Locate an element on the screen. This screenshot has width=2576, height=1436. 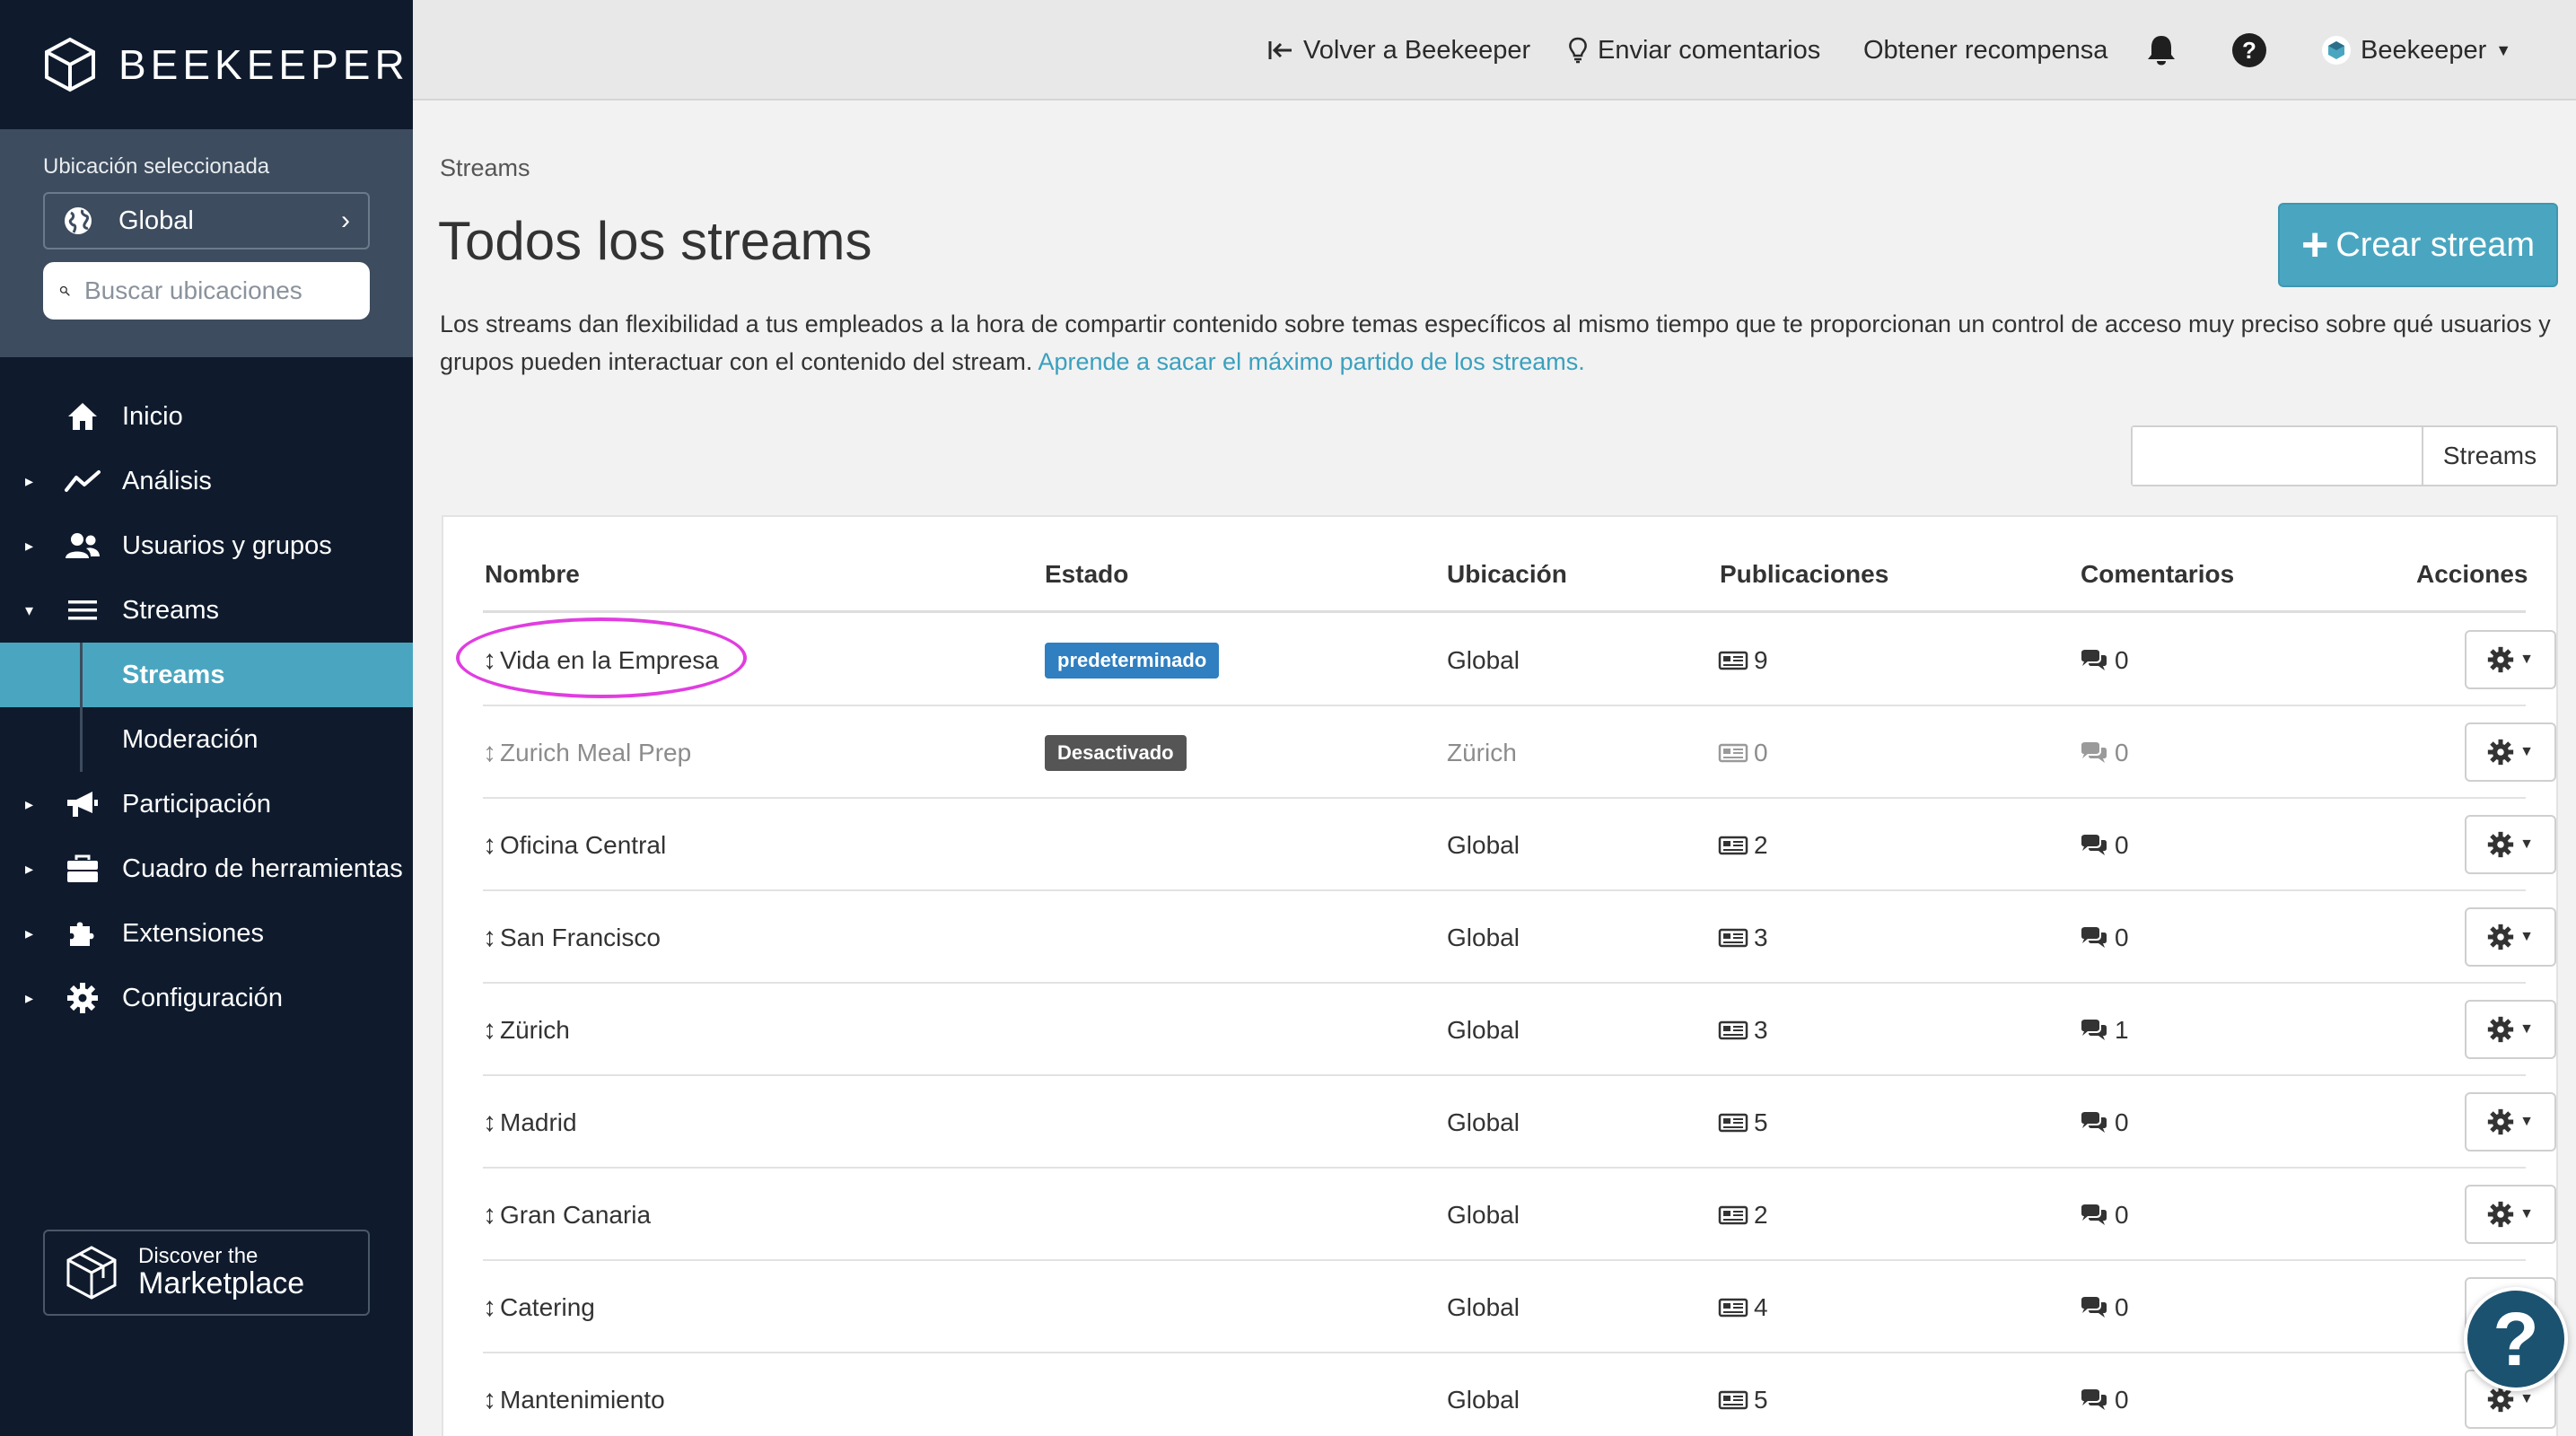
nav-item-participacion: ▸ Participación is located at coordinates (206, 804).